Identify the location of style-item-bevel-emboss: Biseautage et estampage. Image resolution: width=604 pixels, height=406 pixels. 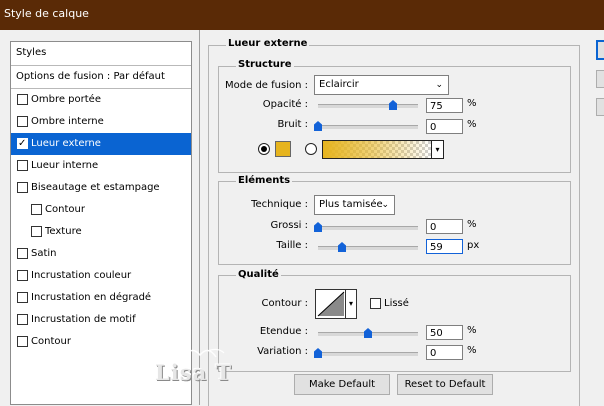
(101, 188).